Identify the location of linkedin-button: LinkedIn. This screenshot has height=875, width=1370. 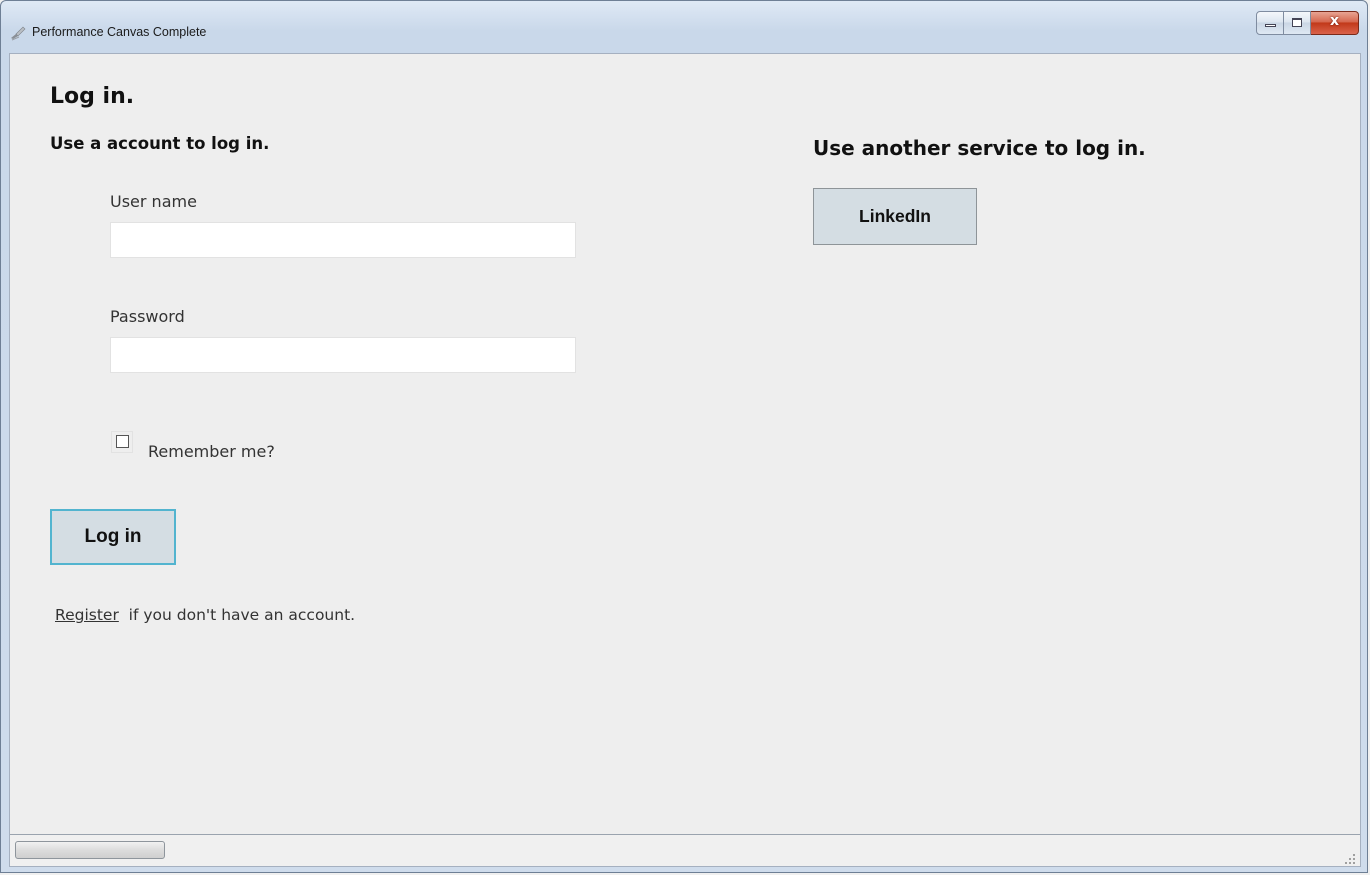
(895, 216).